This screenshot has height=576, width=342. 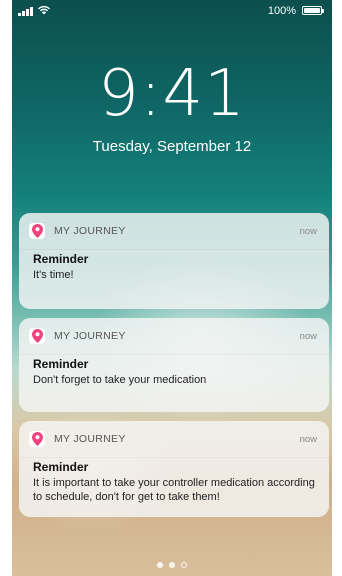 What do you see at coordinates (172, 146) in the screenshot?
I see `lock-date: Tuesday, September 12` at bounding box center [172, 146].